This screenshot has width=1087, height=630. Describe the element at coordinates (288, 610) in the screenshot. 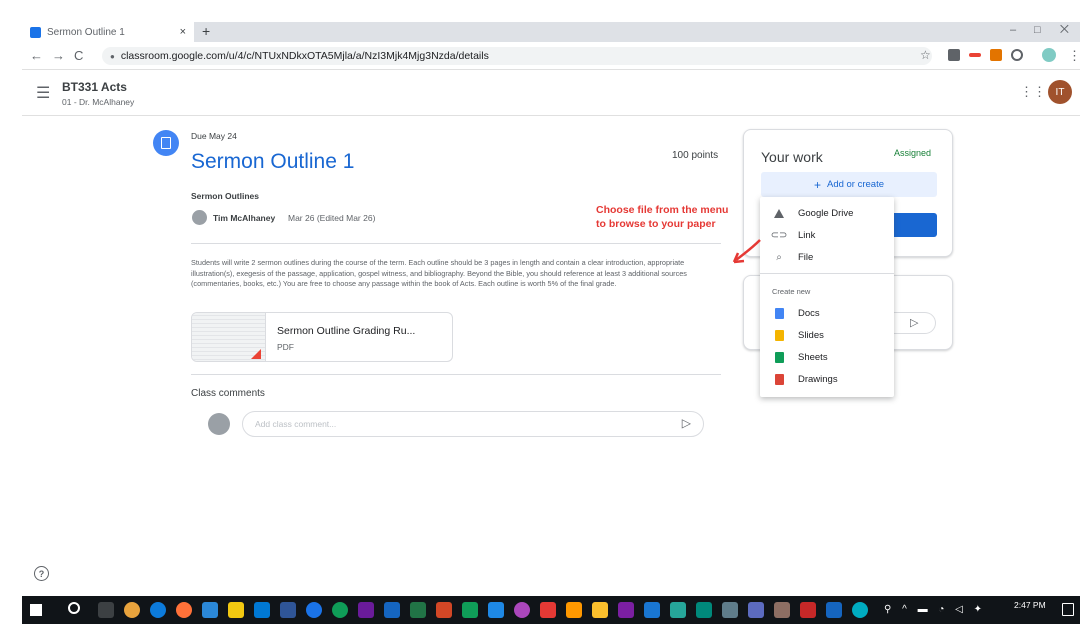

I see `word-icon` at that location.